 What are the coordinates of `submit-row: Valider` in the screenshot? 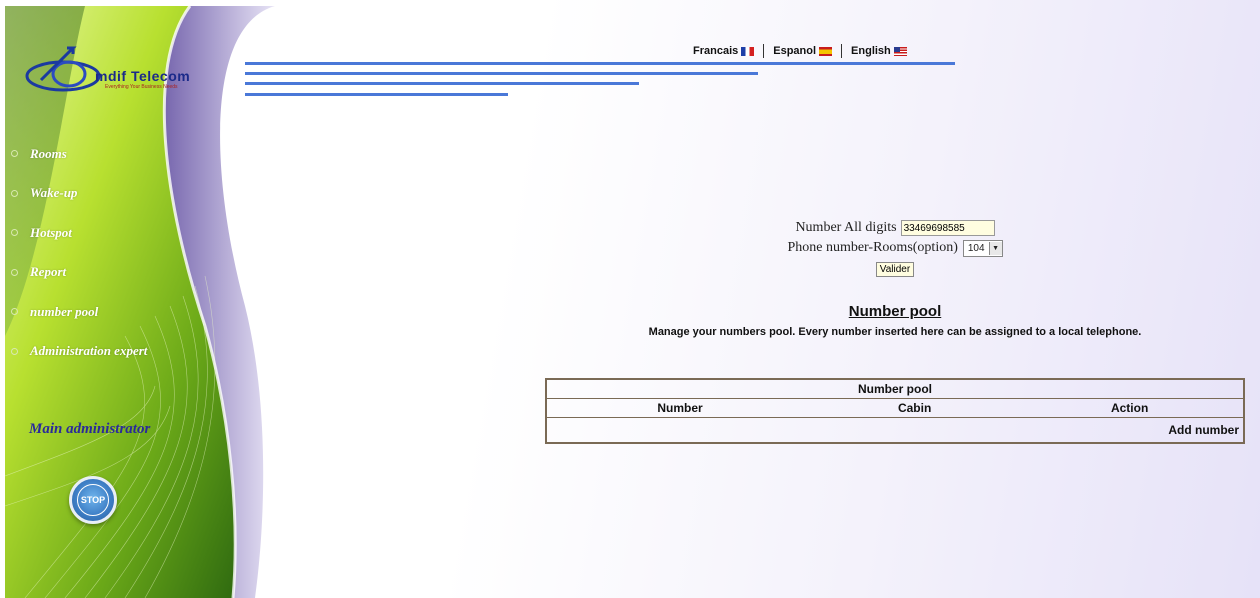 It's located at (895, 268).